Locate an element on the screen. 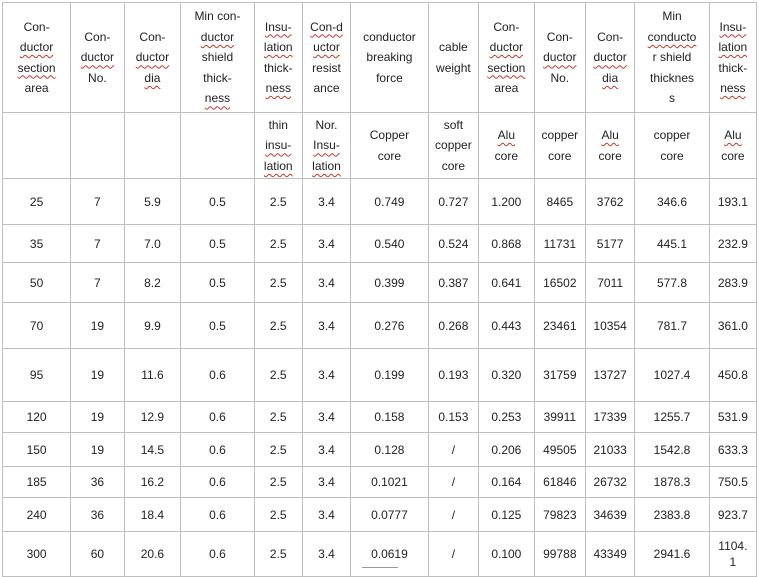  cell-value: 13727 is located at coordinates (610, 375).